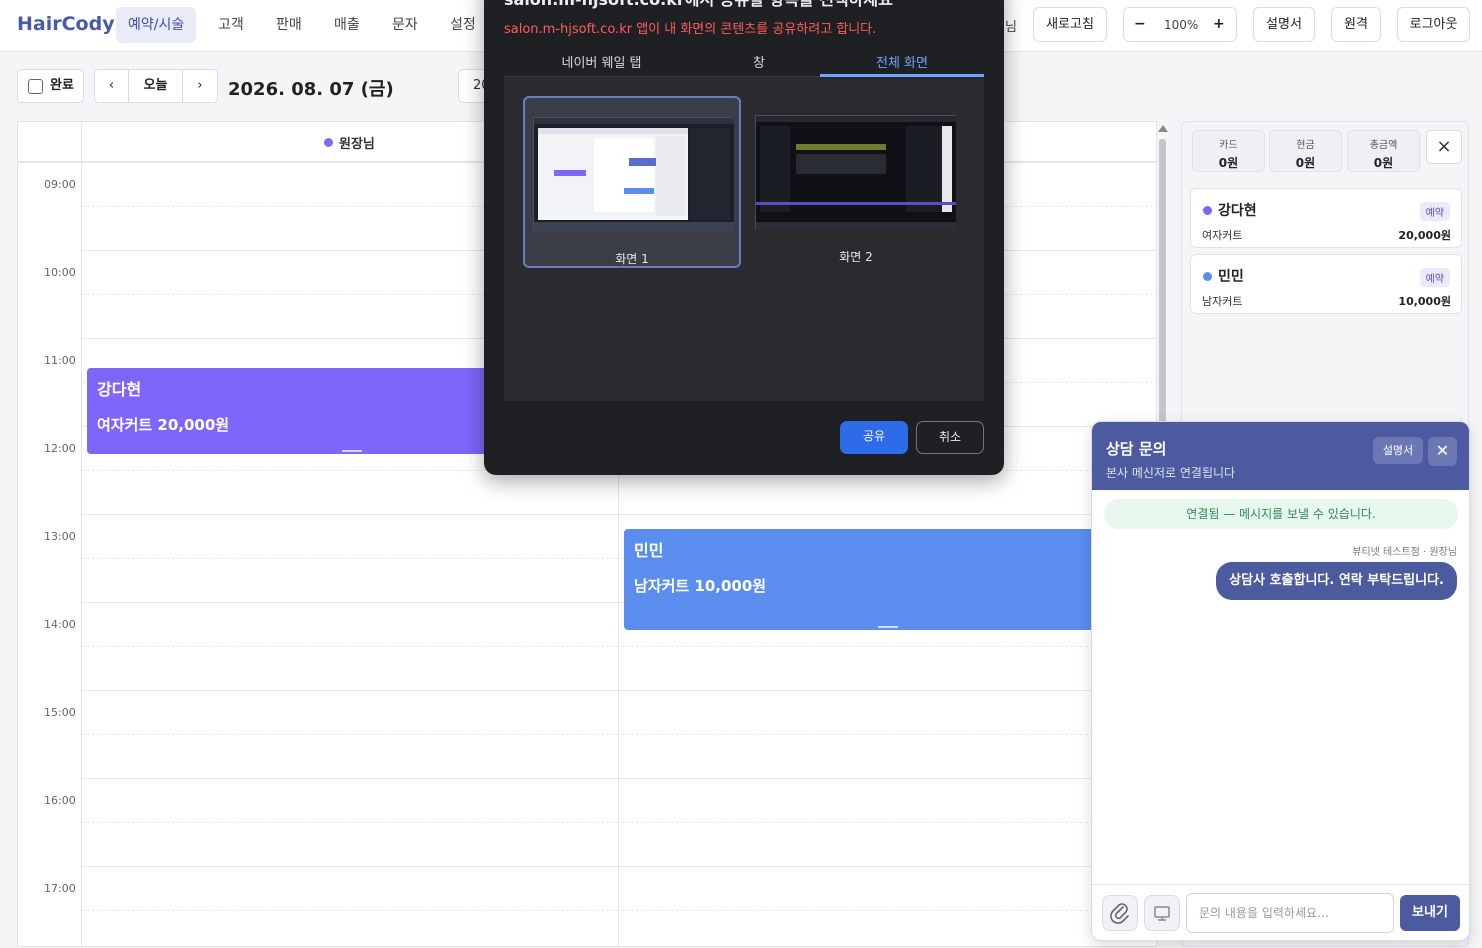  I want to click on next-day-button: ›, so click(200, 86).